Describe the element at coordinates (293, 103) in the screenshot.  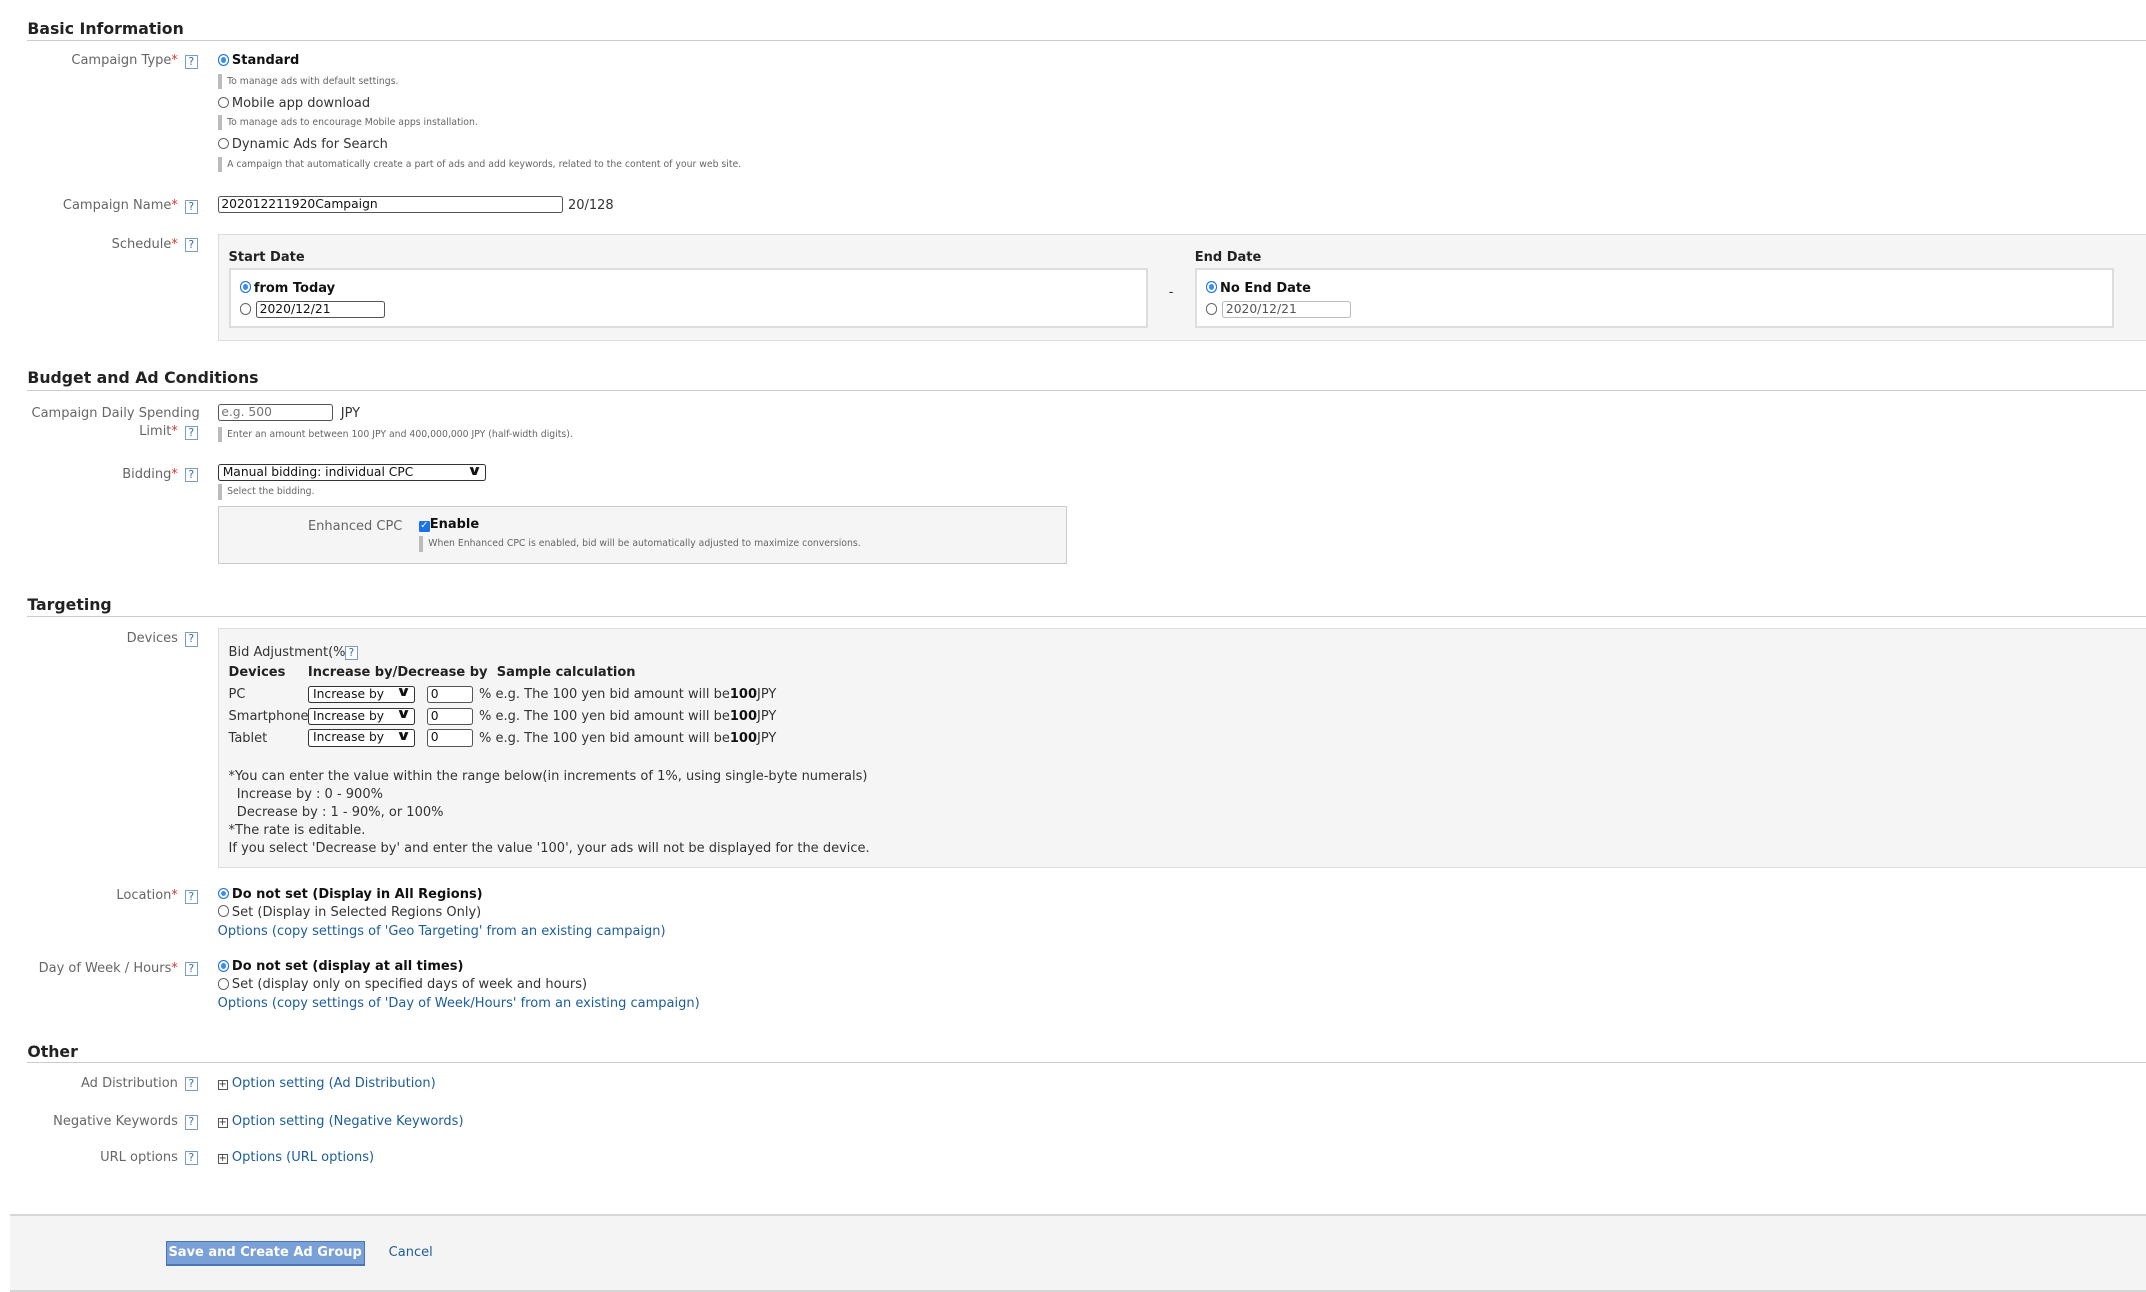
I see `radio-mobile-app: Mobile app download` at that location.